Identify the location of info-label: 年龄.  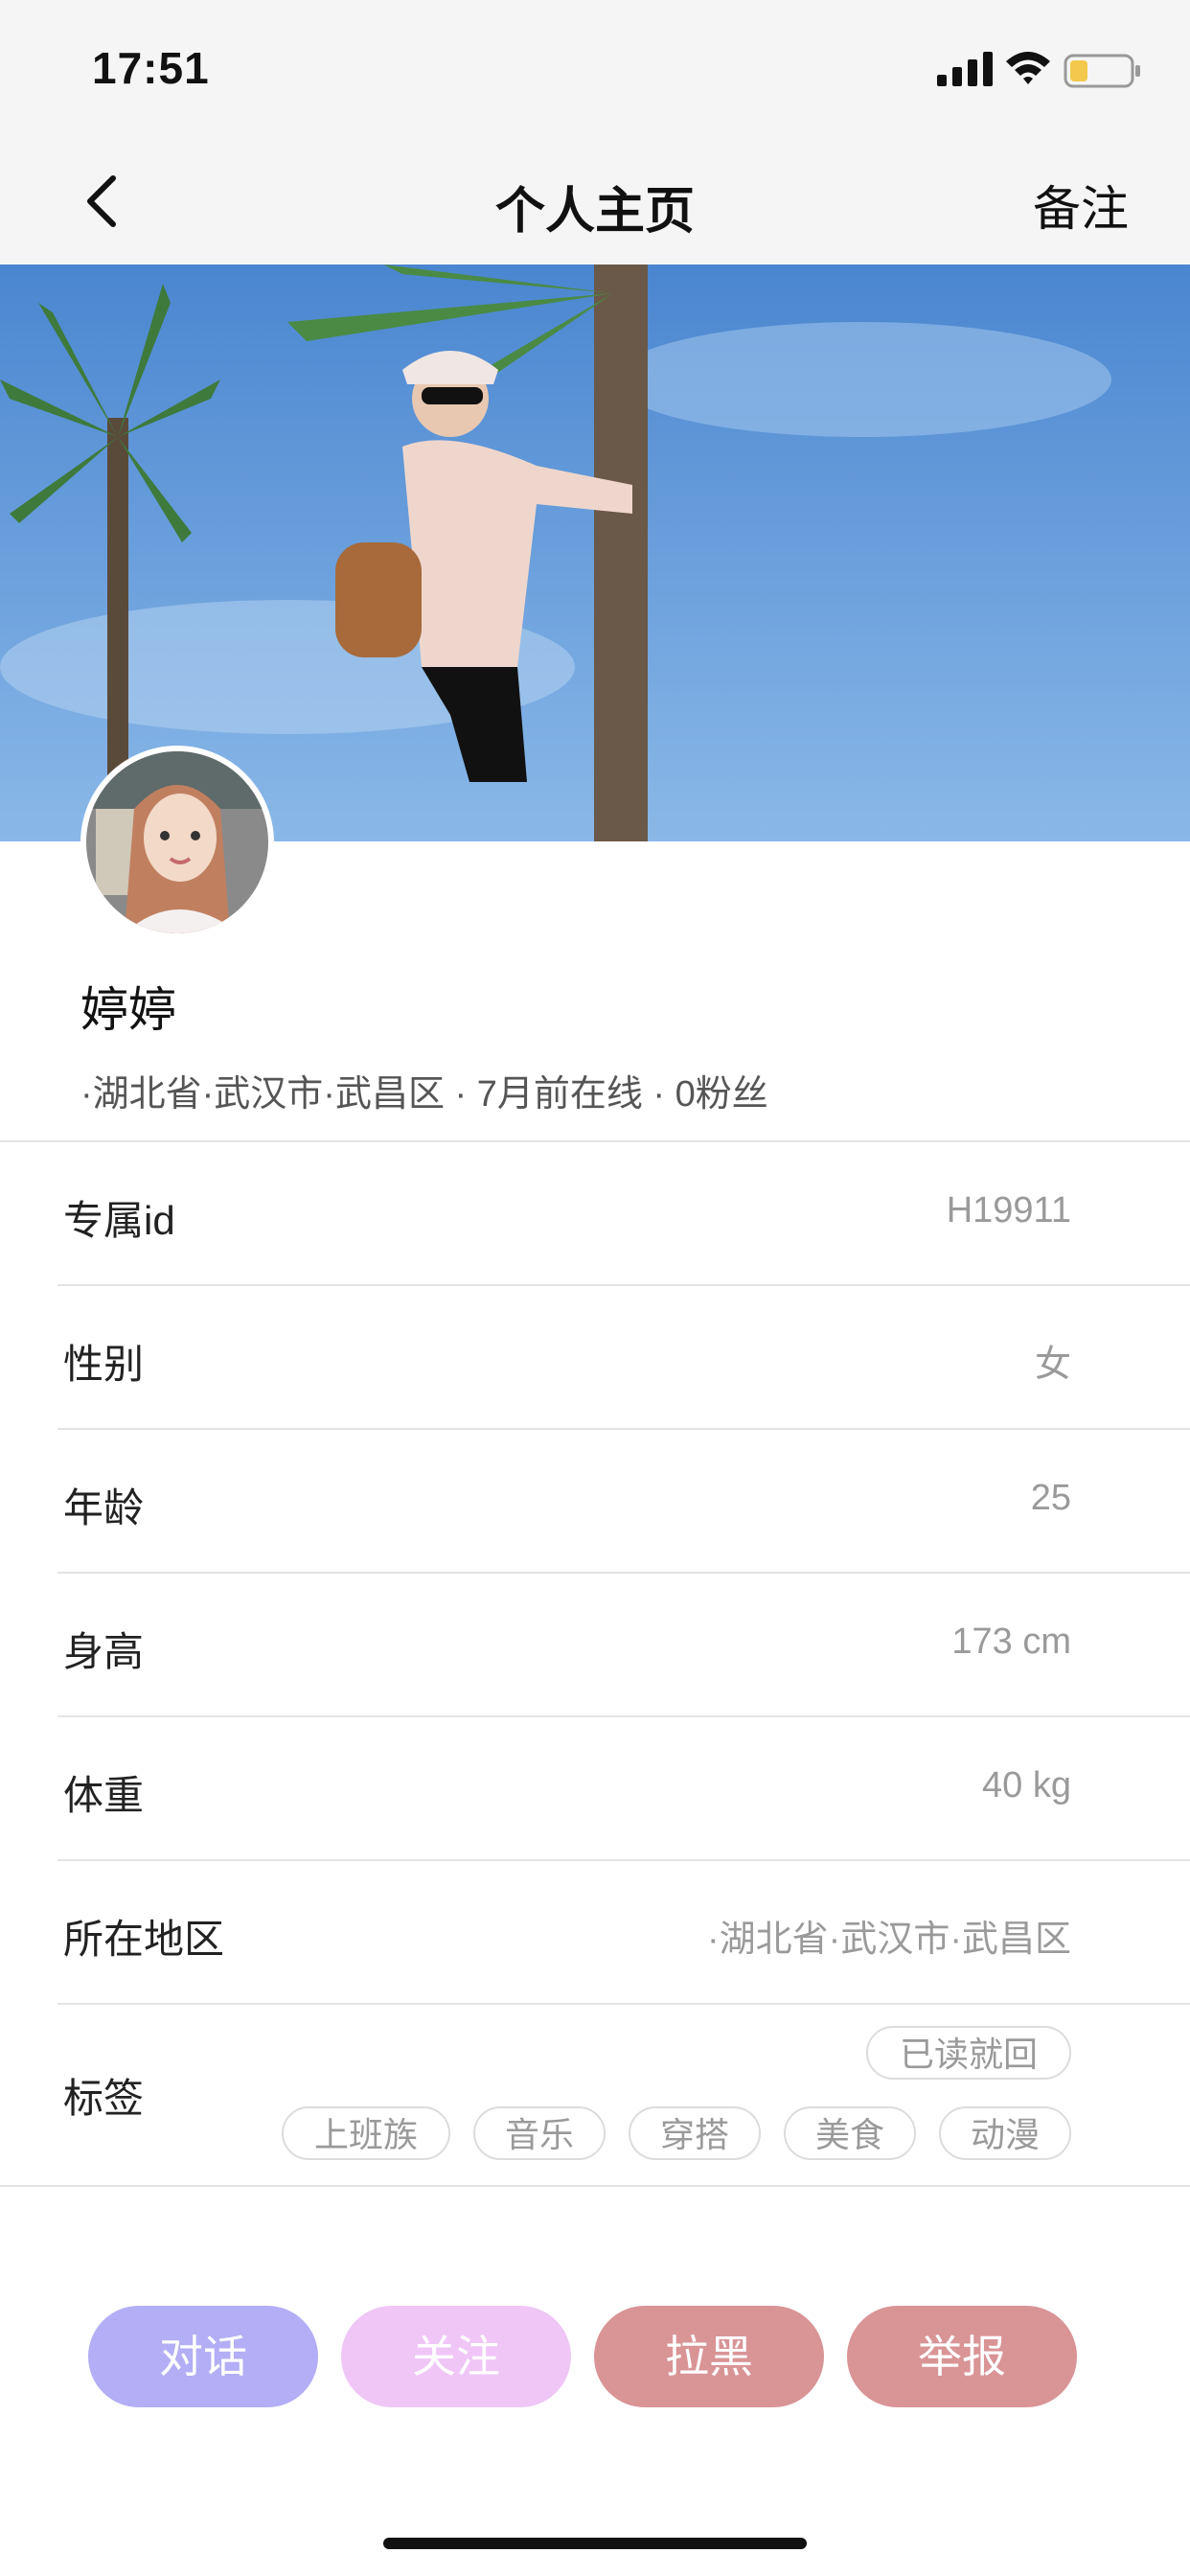
(104, 1507).